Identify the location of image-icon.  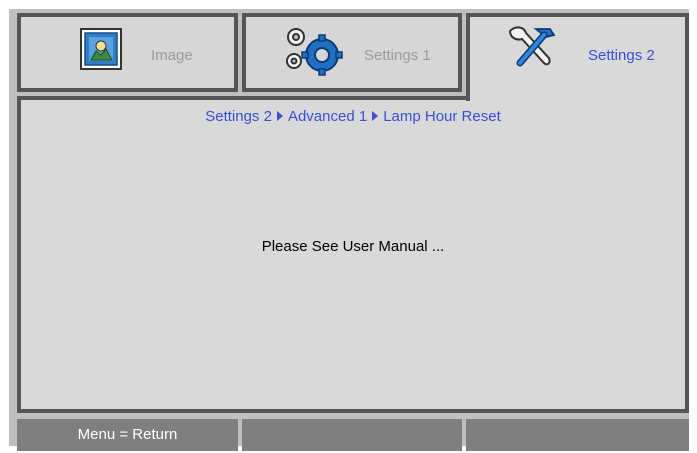
(101, 51).